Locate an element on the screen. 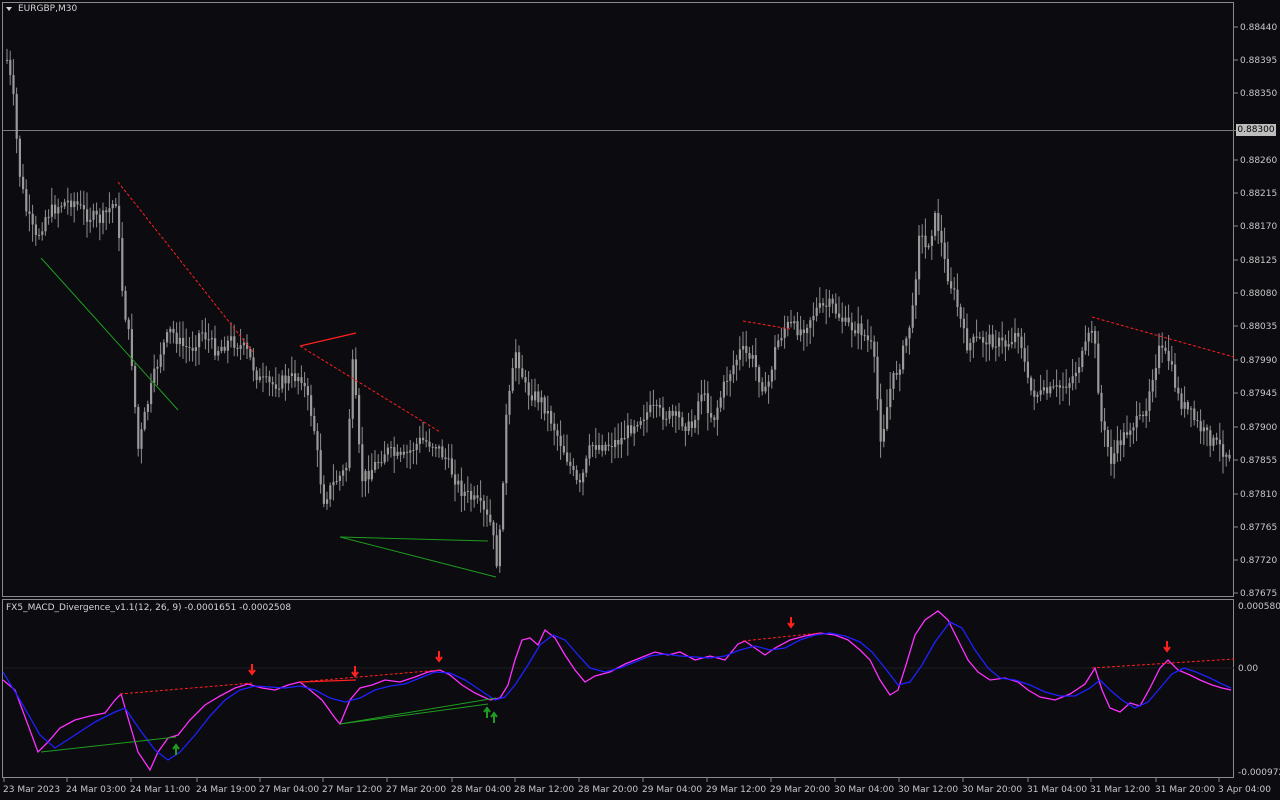 The width and height of the screenshot is (1280, 800). symbol-dropdown-icon is located at coordinates (9, 9).